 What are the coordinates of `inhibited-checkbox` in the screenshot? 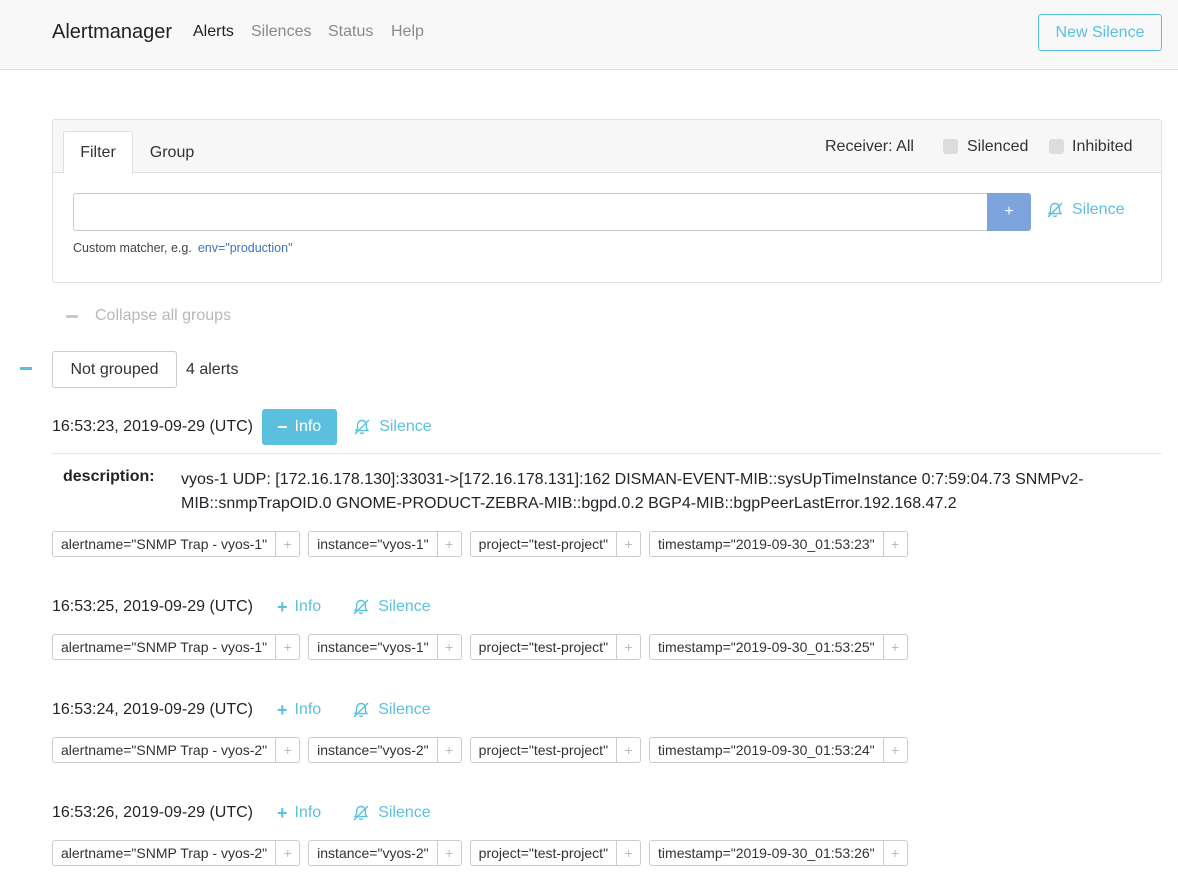 It's located at (1056, 146).